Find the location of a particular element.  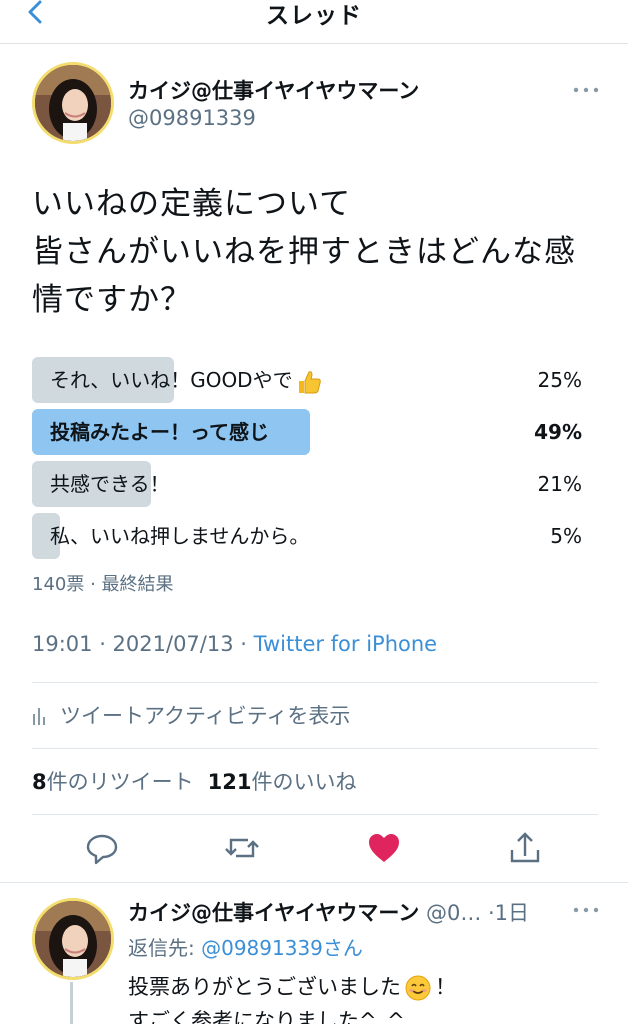

thumbs-up-emoji is located at coordinates (309, 381).